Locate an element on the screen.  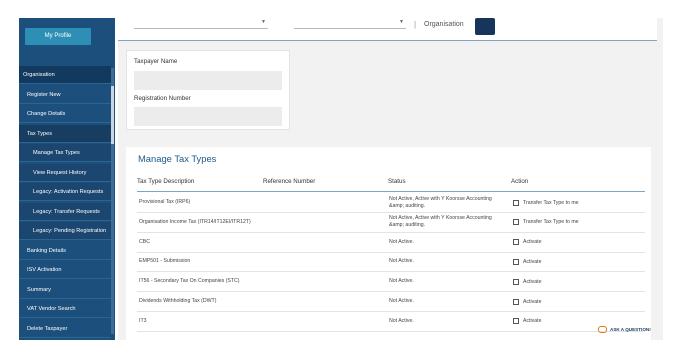
taxpayer-select: ▼ is located at coordinates (201, 23).